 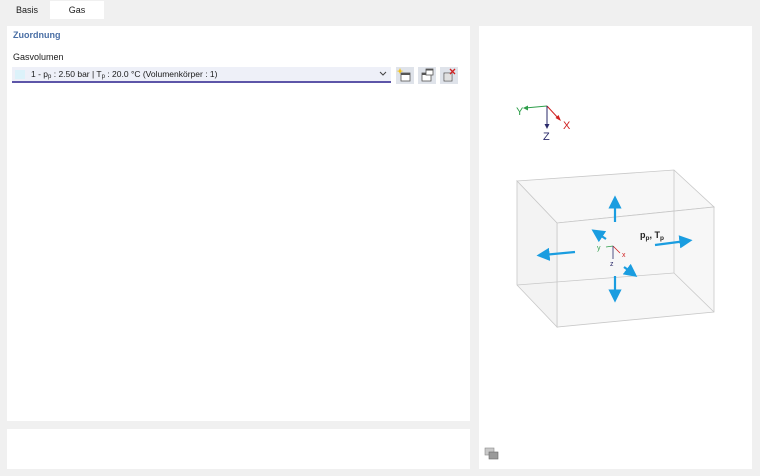 I want to click on view-options-icon, so click(x=491, y=453).